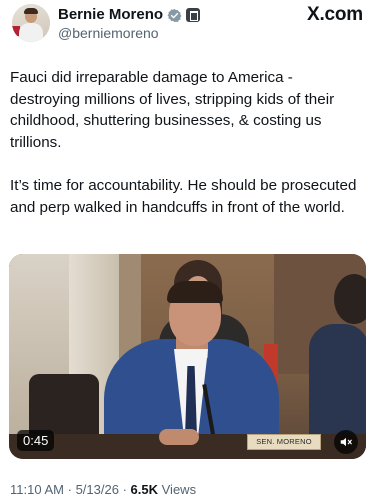 This screenshot has height=500, width=375. What do you see at coordinates (37, 489) in the screenshot?
I see `tweet-time: 11:10 AM` at bounding box center [37, 489].